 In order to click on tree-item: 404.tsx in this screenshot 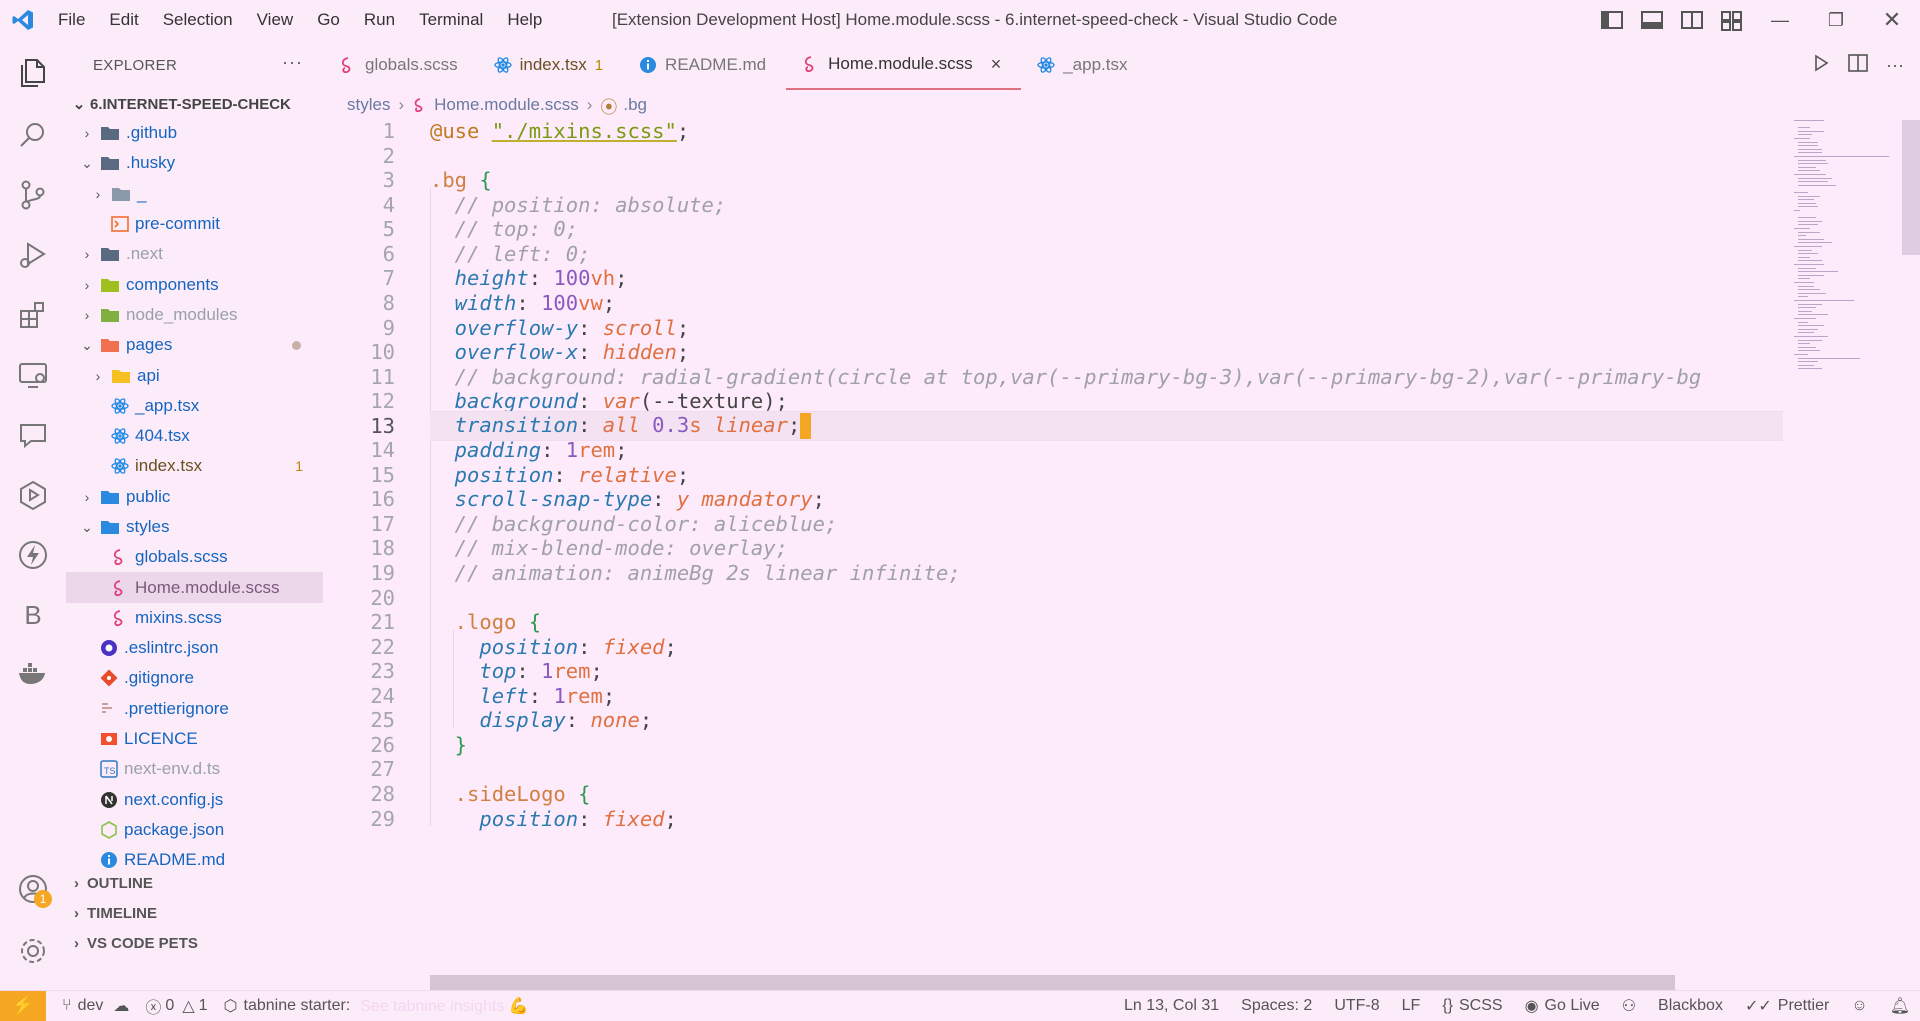, I will do `click(194, 436)`.